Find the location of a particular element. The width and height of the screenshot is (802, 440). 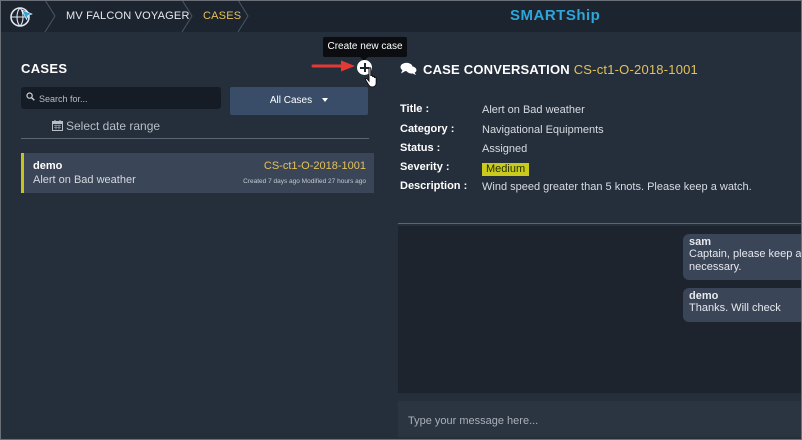

conversation-title: CASE CONVERSATION is located at coordinates (496, 69).